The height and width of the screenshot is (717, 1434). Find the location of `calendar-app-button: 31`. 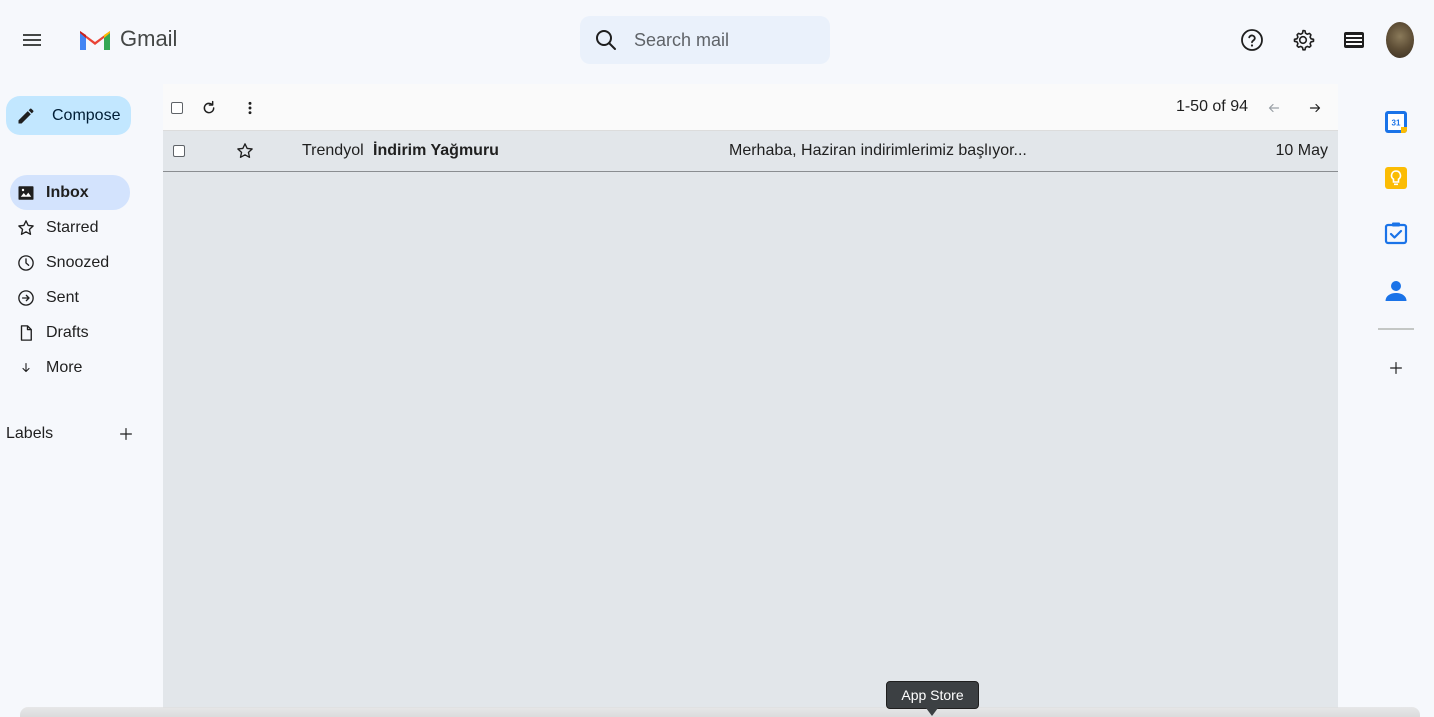

calendar-app-button: 31 is located at coordinates (1396, 122).